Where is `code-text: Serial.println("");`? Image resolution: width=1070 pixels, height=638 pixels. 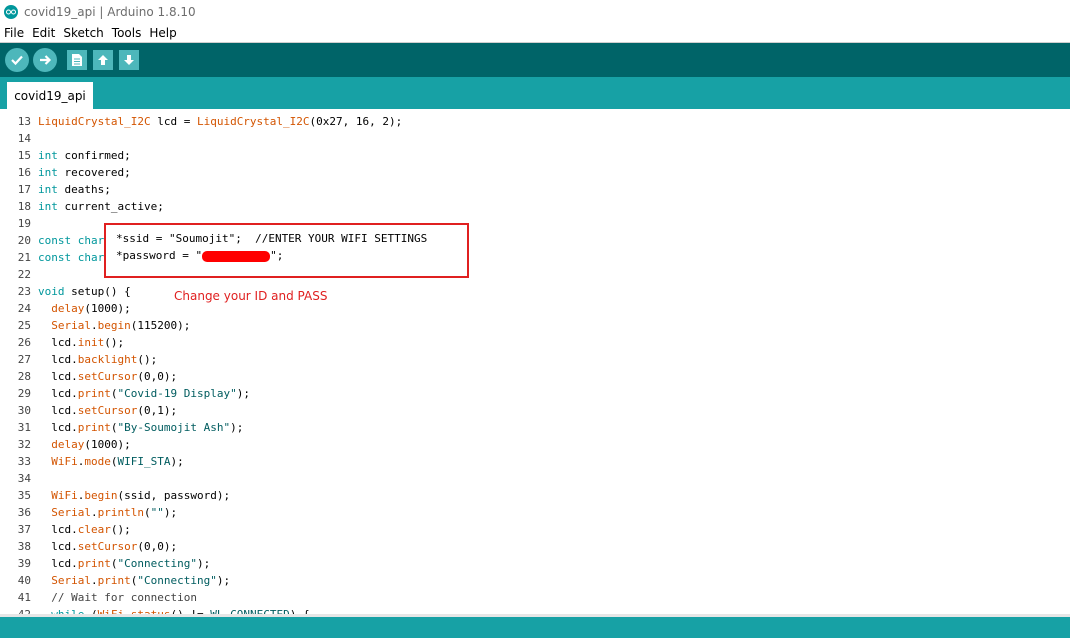 code-text: Serial.println(""); is located at coordinates (114, 512).